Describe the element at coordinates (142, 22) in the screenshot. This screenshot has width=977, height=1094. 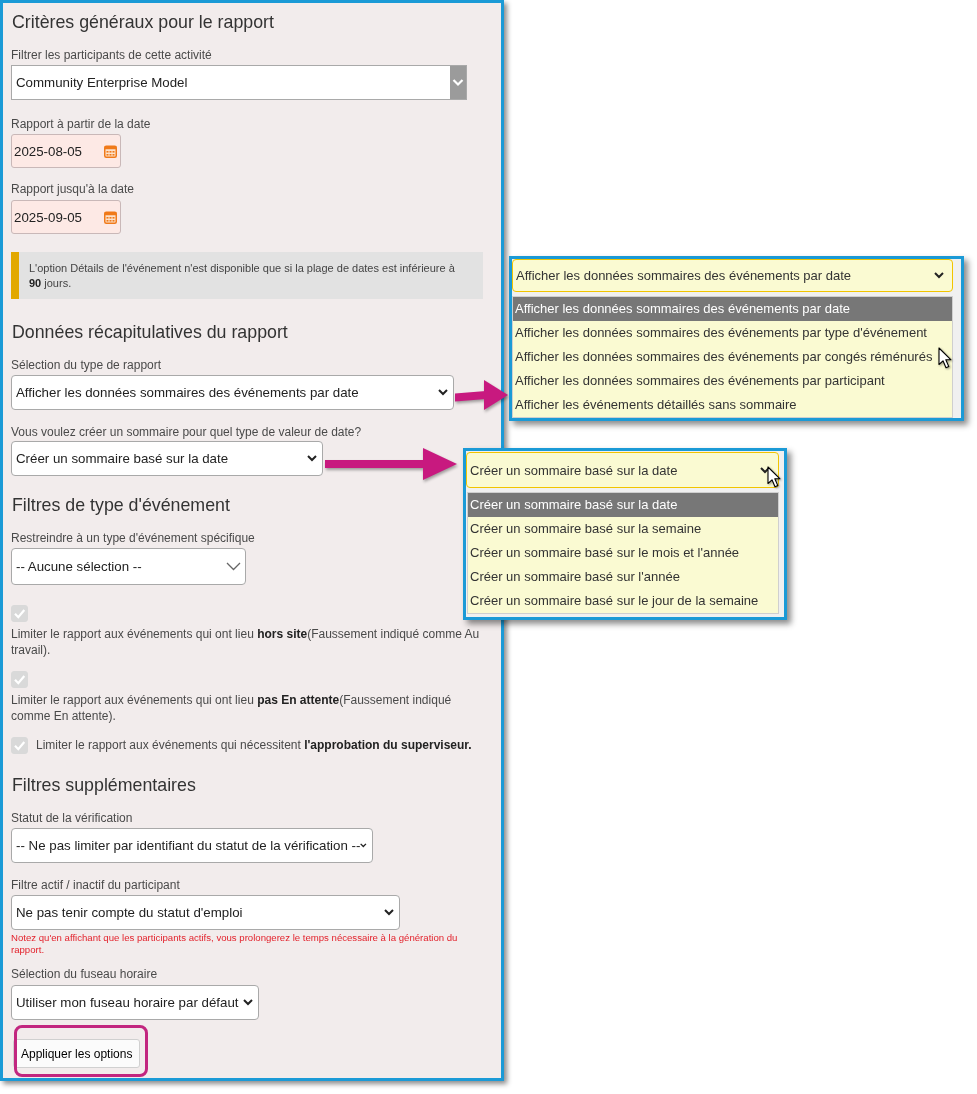
I see `section-heading: Critères généraux pour le rapport` at that location.